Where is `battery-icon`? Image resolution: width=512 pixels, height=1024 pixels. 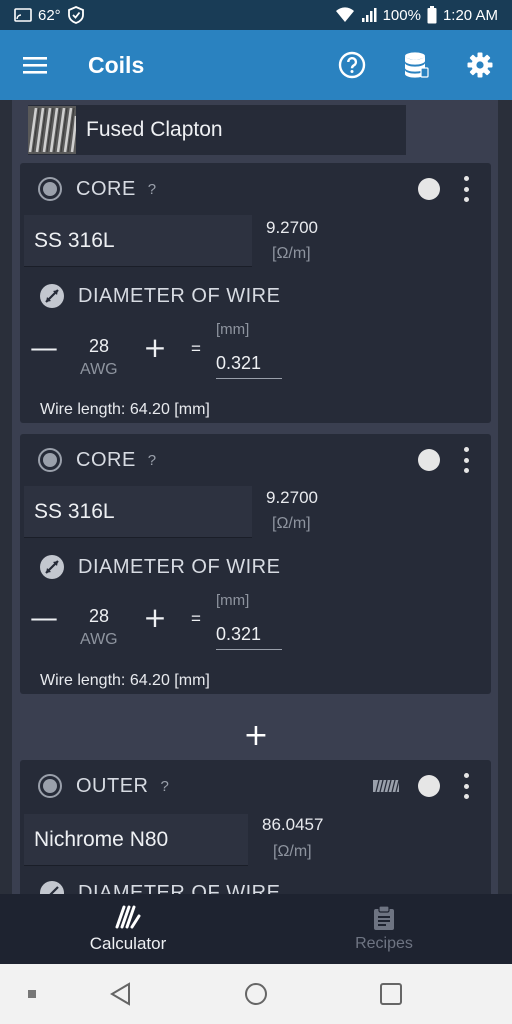
battery-icon is located at coordinates (432, 15).